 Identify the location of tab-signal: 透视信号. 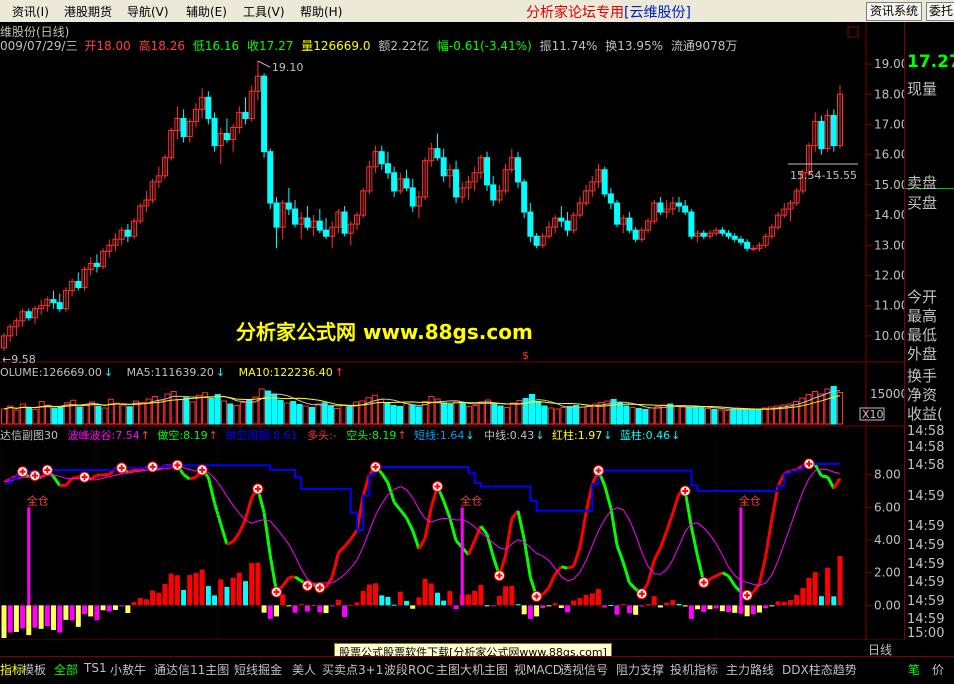
(584, 669).